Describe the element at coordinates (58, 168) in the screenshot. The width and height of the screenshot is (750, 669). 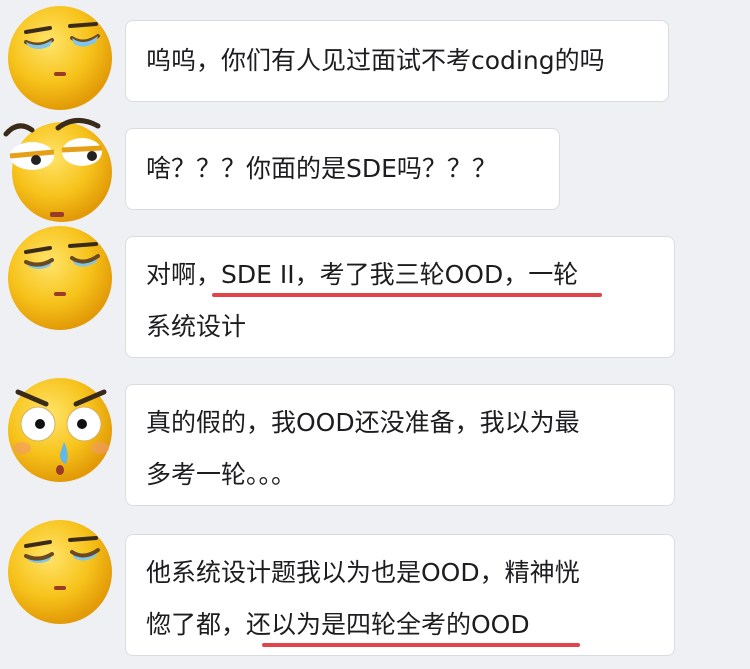
I see `skeptical-emoji-avatar` at that location.